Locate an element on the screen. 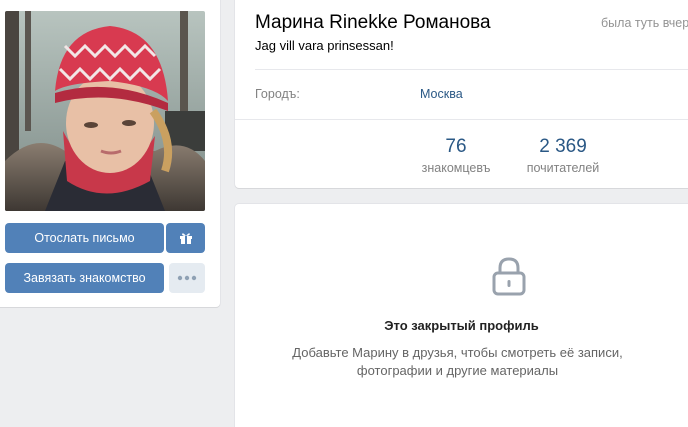  city-label: Городъ: is located at coordinates (277, 94).